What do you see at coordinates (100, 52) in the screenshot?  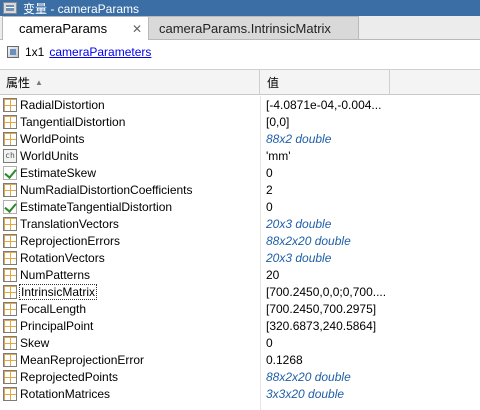 I see `class-link: cameraParameters` at bounding box center [100, 52].